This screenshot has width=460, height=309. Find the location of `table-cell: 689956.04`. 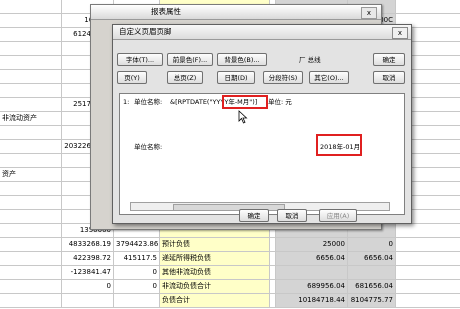

table-cell: 689956.04 is located at coordinates (312, 286).